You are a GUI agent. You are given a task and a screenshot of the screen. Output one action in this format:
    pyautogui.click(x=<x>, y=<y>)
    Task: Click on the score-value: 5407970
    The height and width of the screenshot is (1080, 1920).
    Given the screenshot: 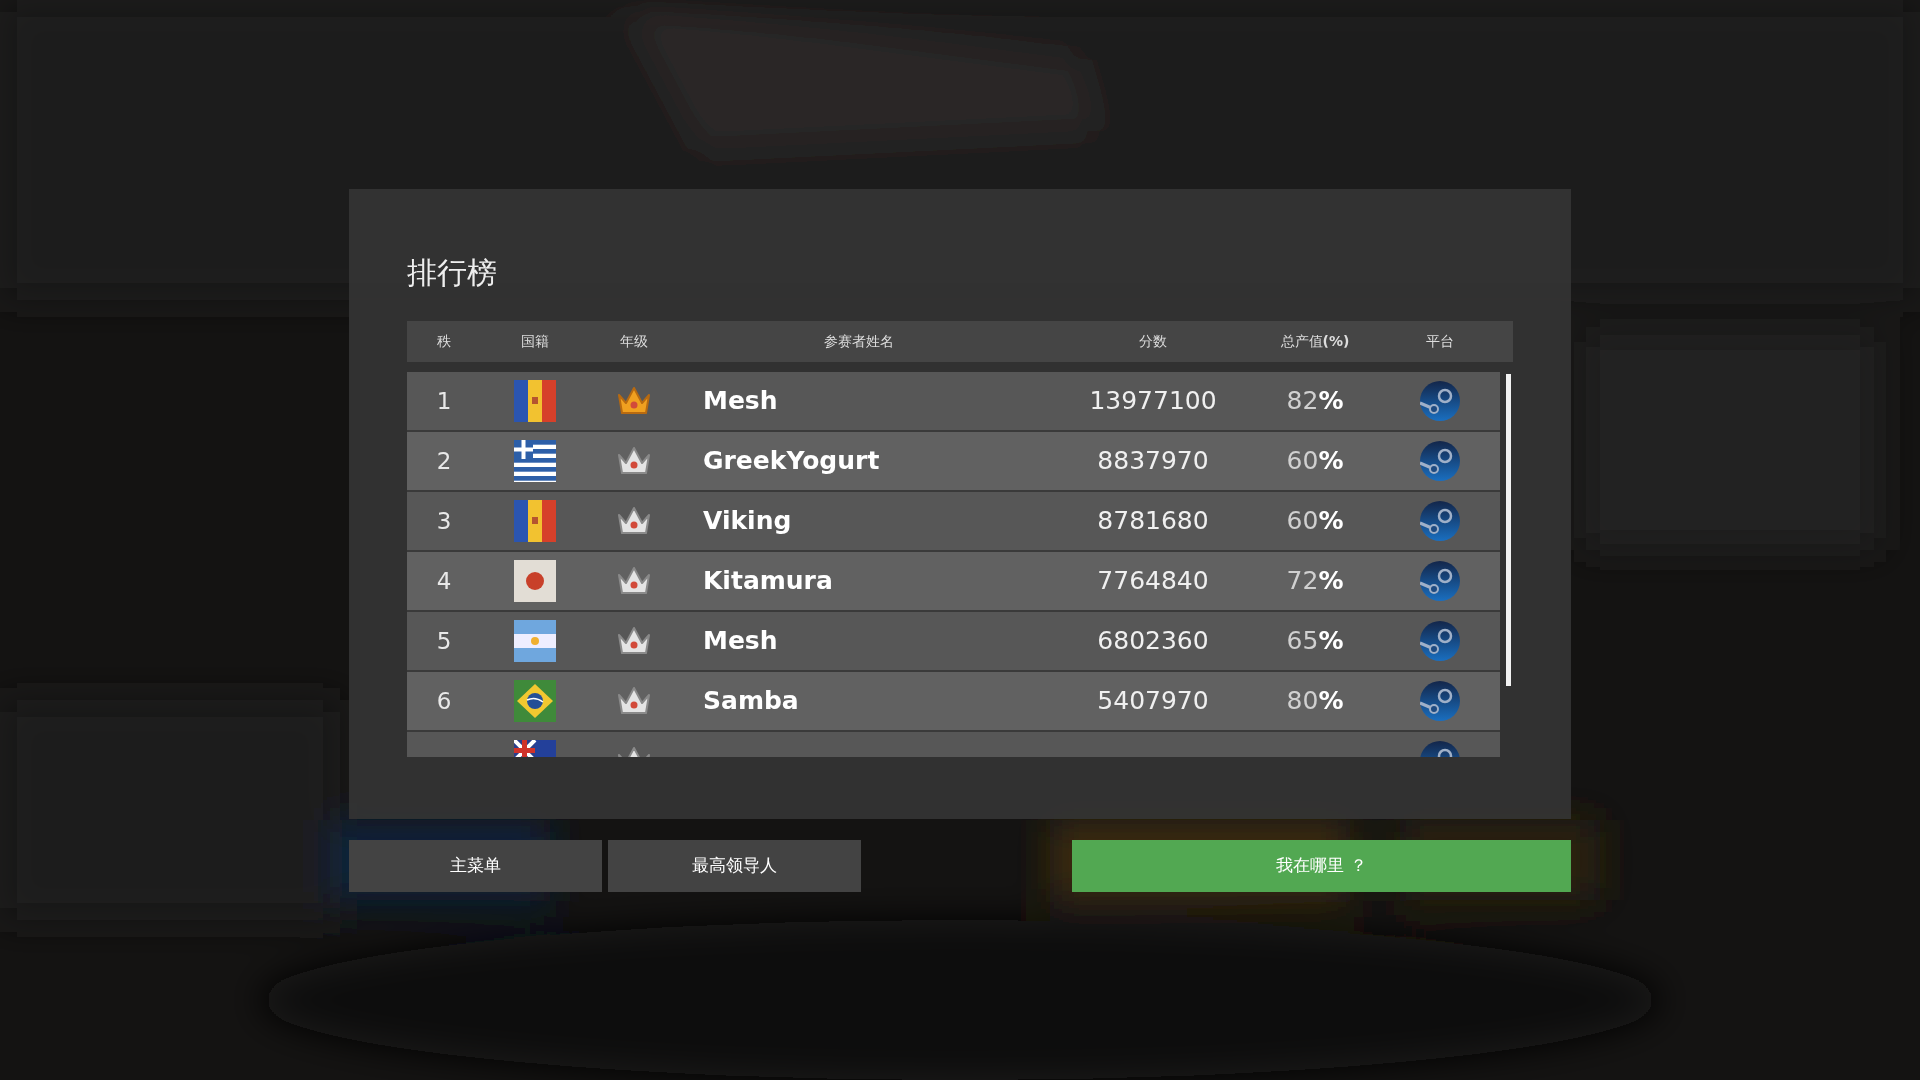 What is the action you would take?
    pyautogui.click(x=1153, y=701)
    